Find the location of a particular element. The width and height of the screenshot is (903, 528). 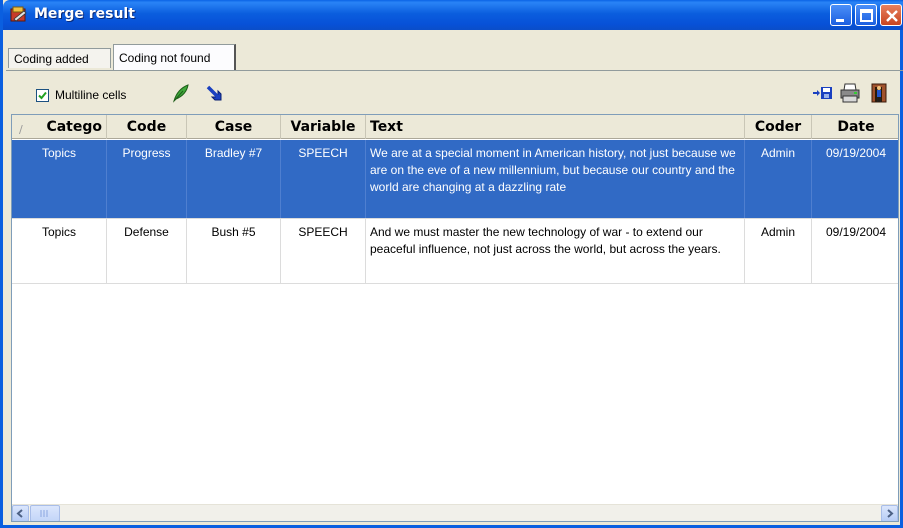

multiline-checkbox is located at coordinates (42, 95).